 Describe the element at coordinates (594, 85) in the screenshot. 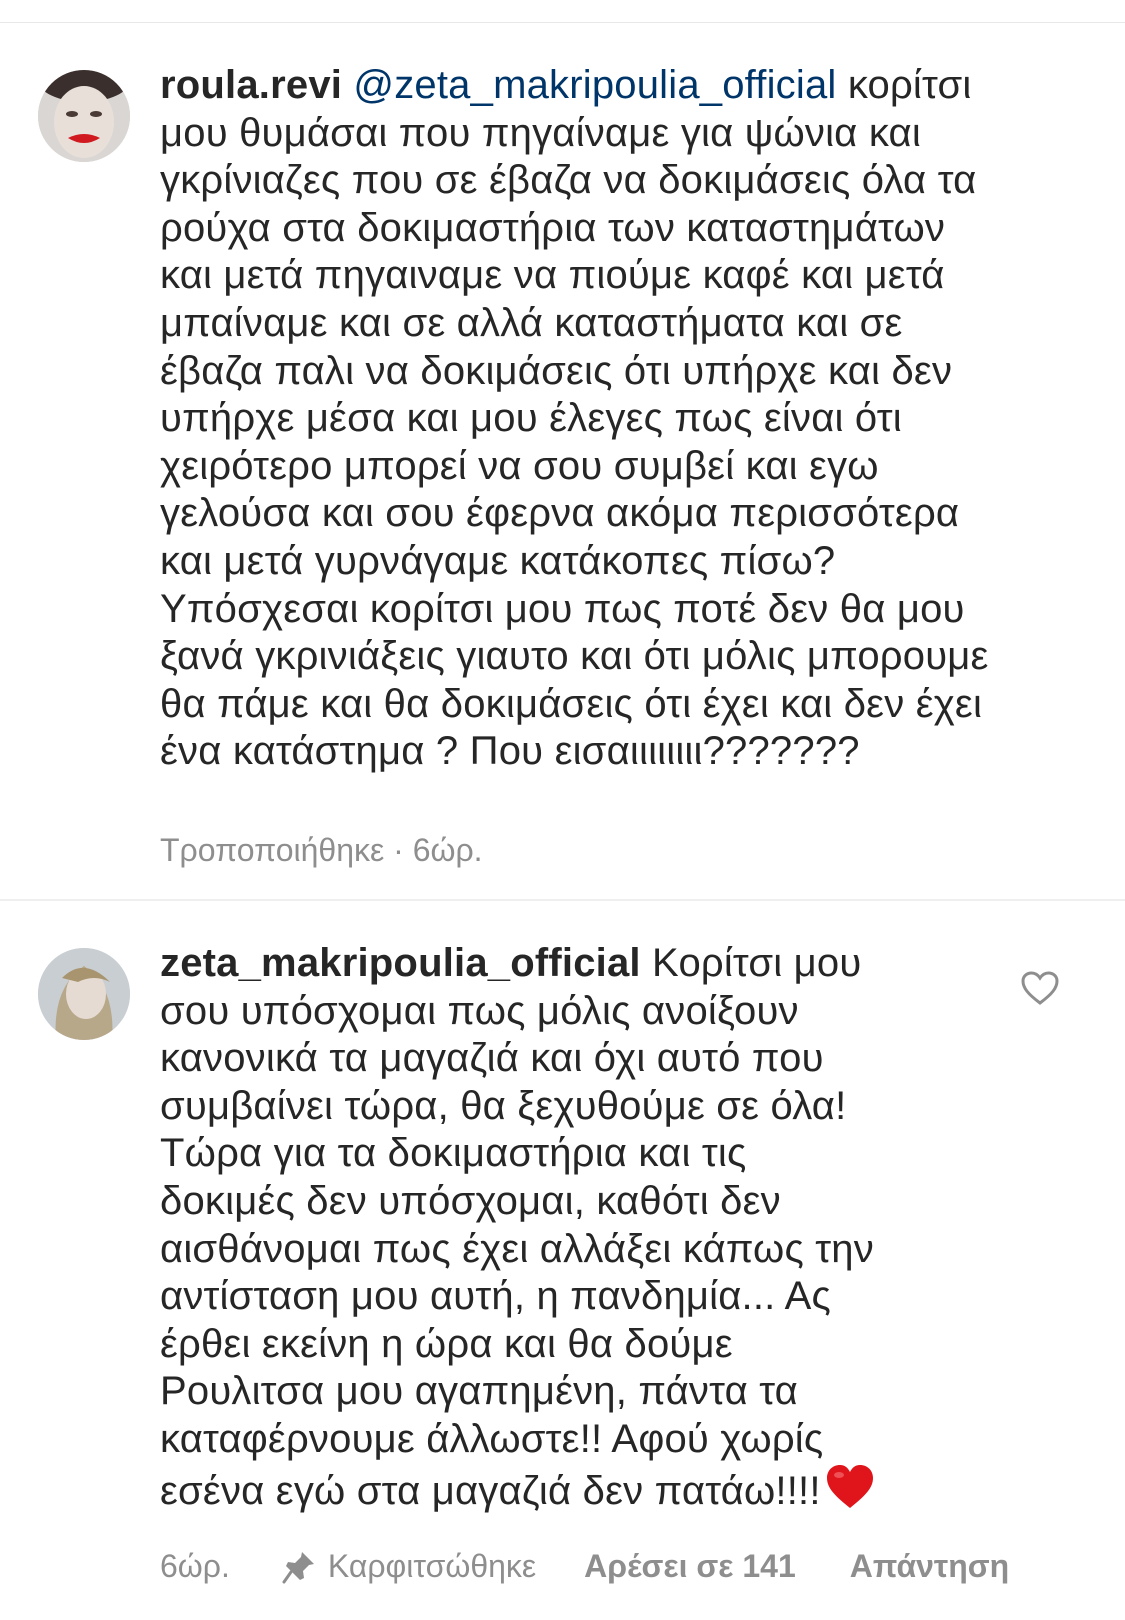

I see `mention-link: @zeta_makripoulia_official` at that location.